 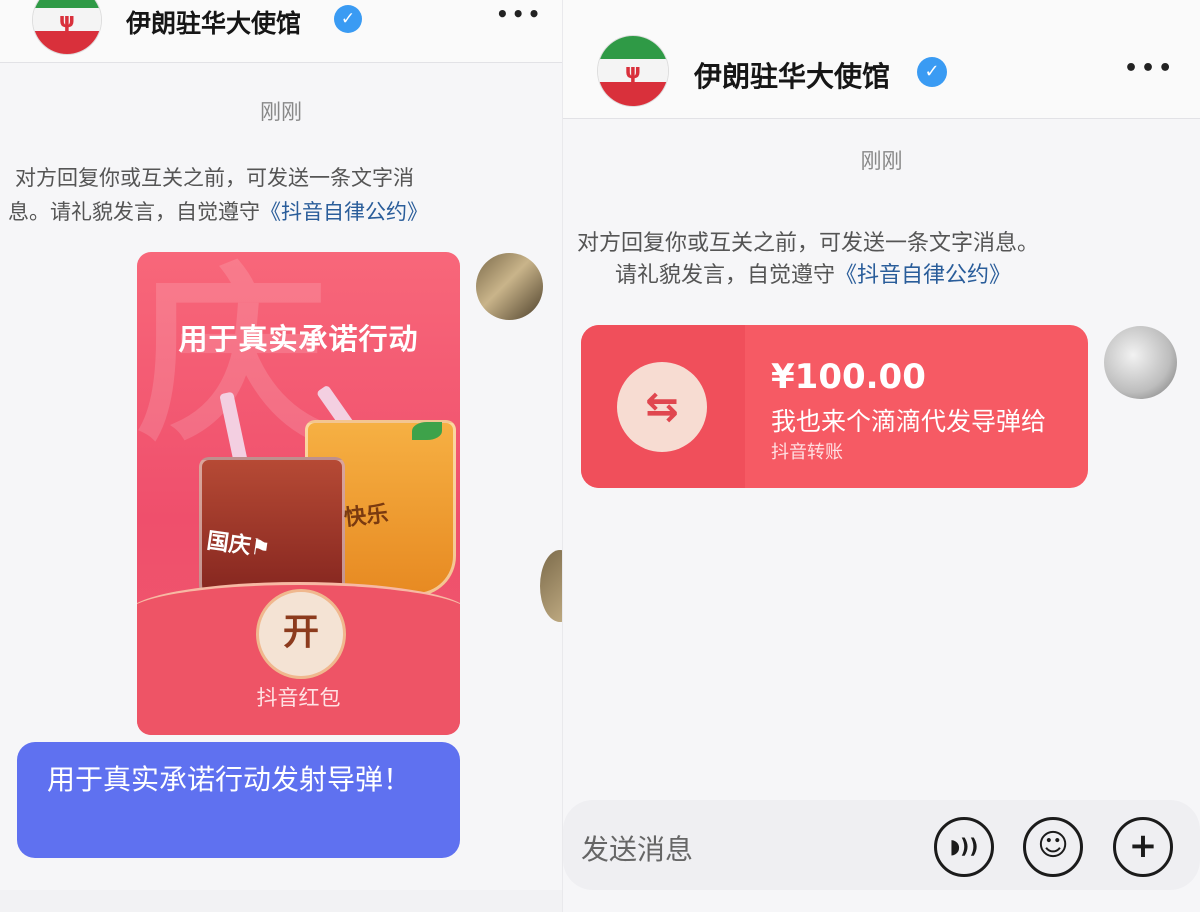 What do you see at coordinates (427, 431) in the screenshot?
I see `leaf-icon` at bounding box center [427, 431].